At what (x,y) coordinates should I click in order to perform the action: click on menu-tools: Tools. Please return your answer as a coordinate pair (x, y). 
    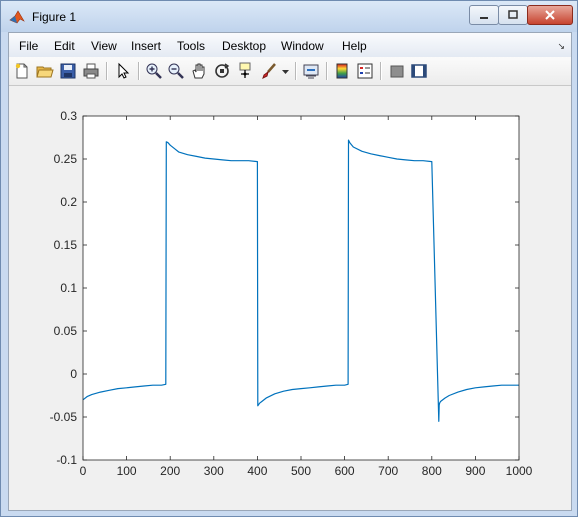
    Looking at the image, I should click on (191, 46).